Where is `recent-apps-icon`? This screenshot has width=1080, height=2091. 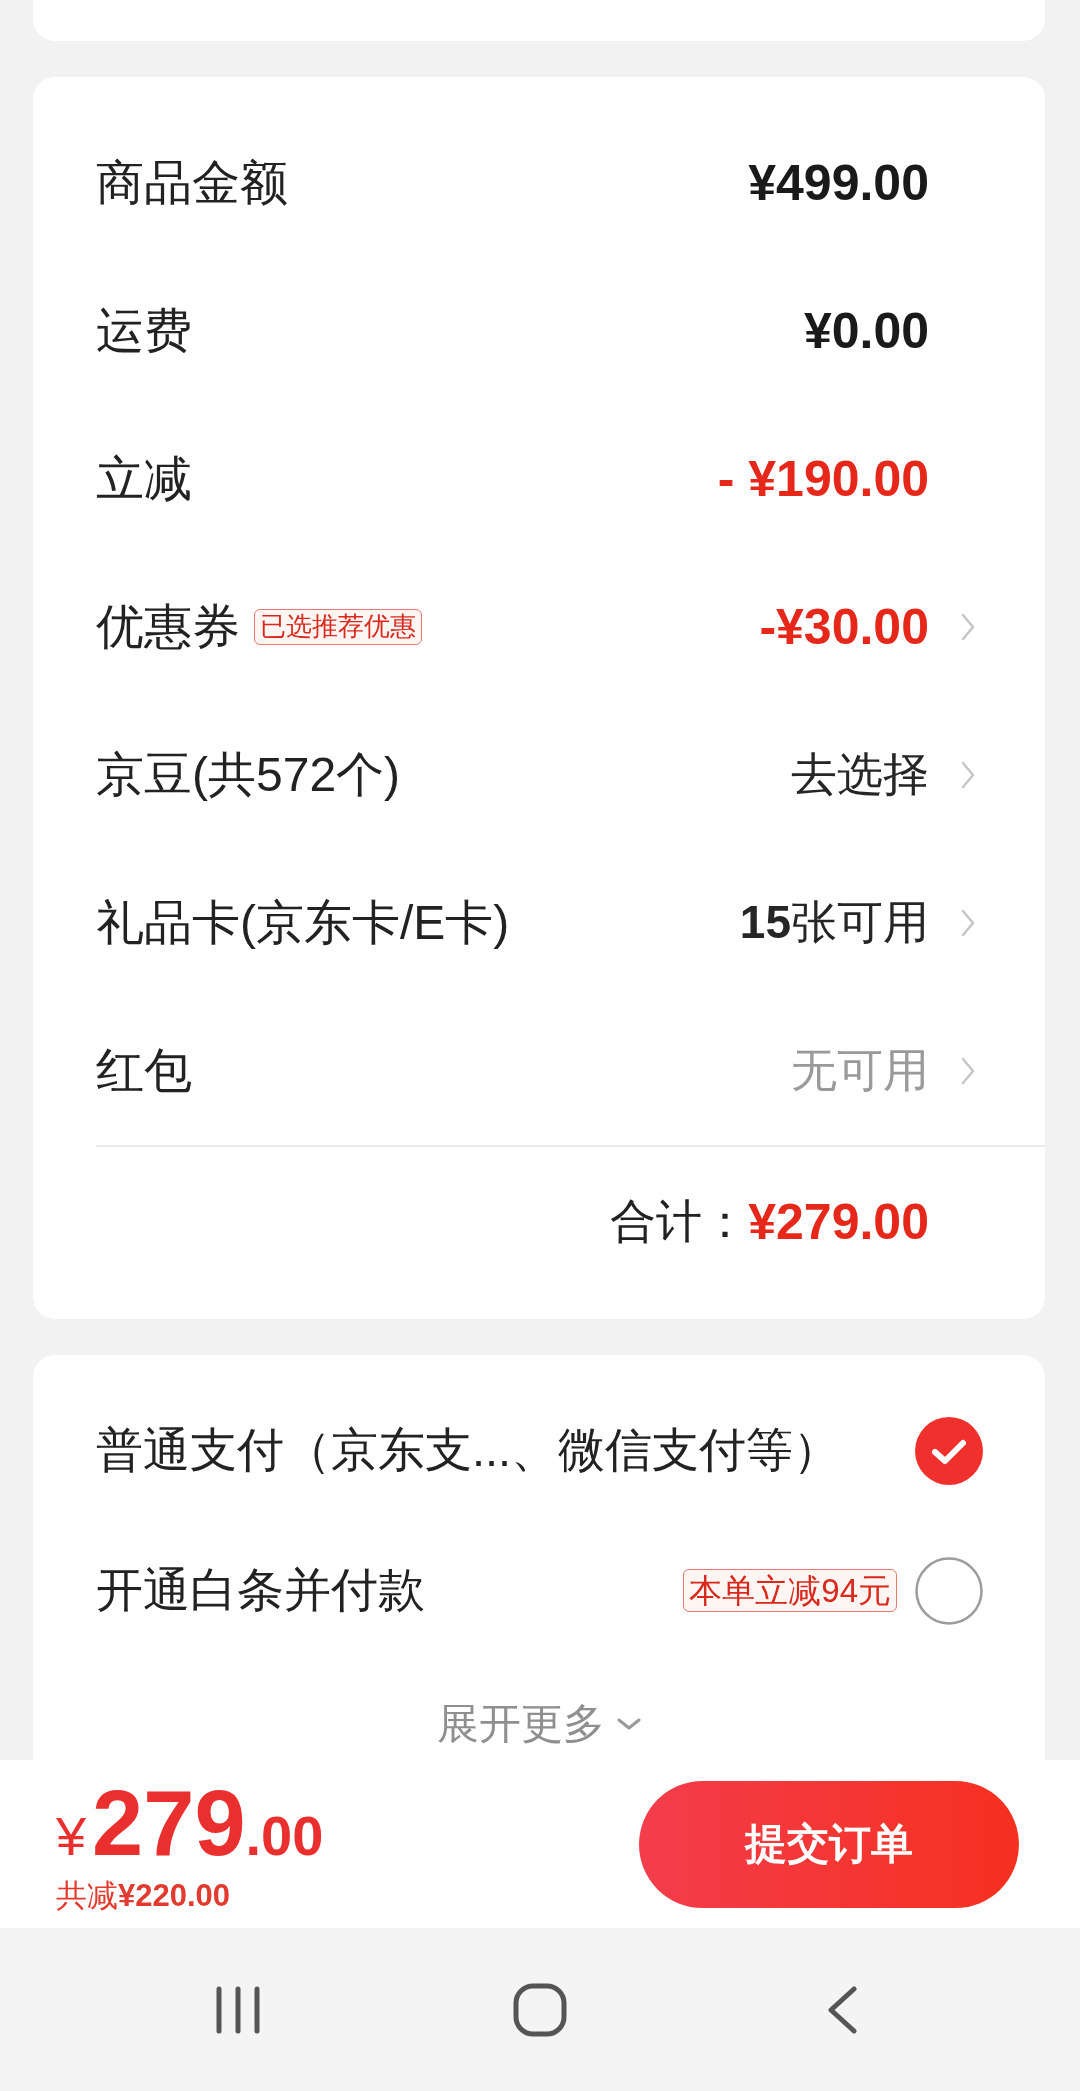
recent-apps-icon is located at coordinates (238, 2009).